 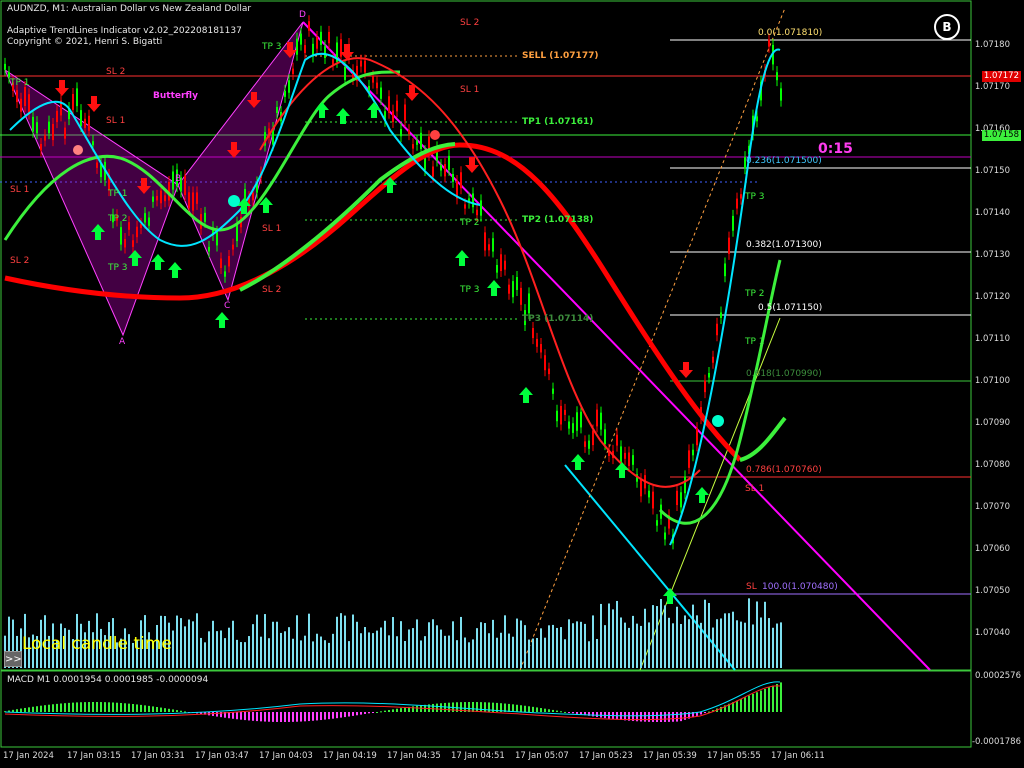 What do you see at coordinates (94, 756) in the screenshot?
I see `time-axis-label: 17 Jan 03:15` at bounding box center [94, 756].